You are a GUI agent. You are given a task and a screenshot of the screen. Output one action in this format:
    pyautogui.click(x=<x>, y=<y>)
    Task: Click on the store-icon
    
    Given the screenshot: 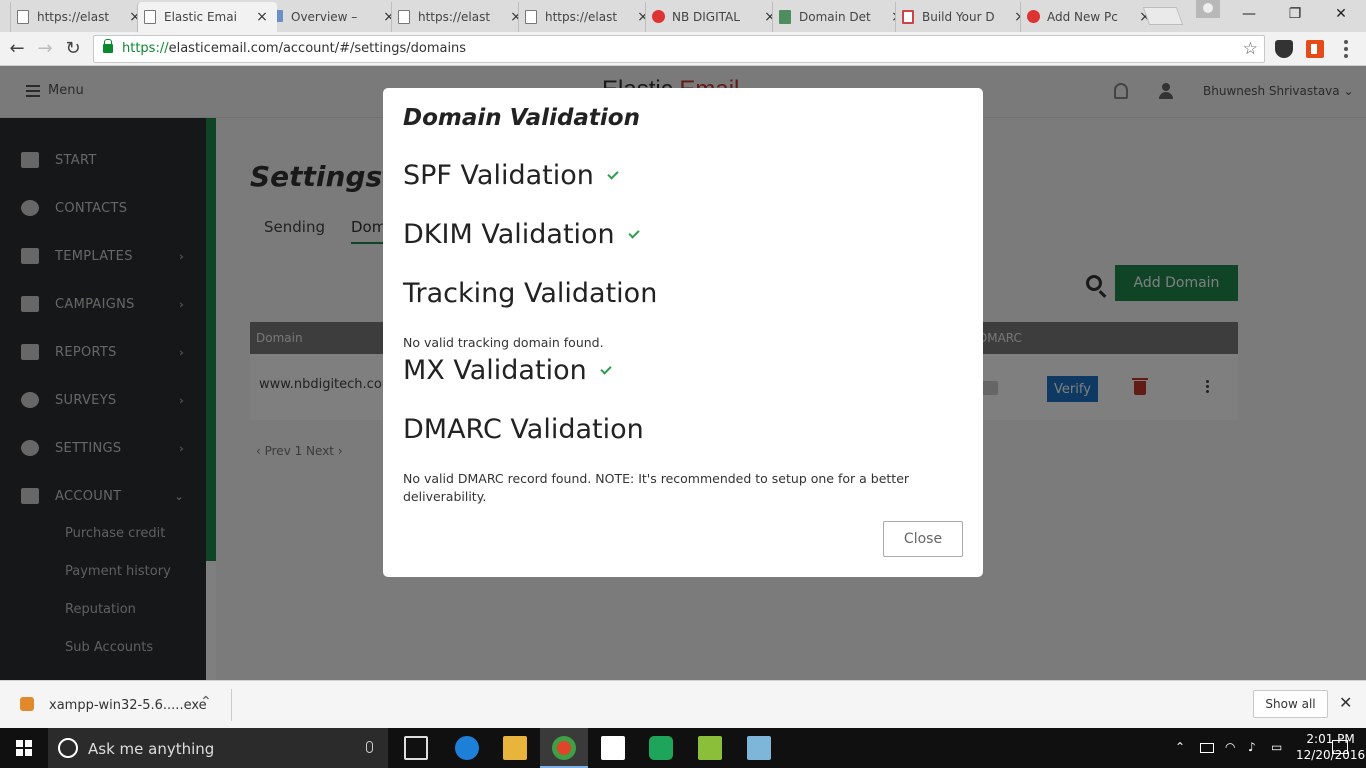 What is the action you would take?
    pyautogui.click(x=613, y=748)
    